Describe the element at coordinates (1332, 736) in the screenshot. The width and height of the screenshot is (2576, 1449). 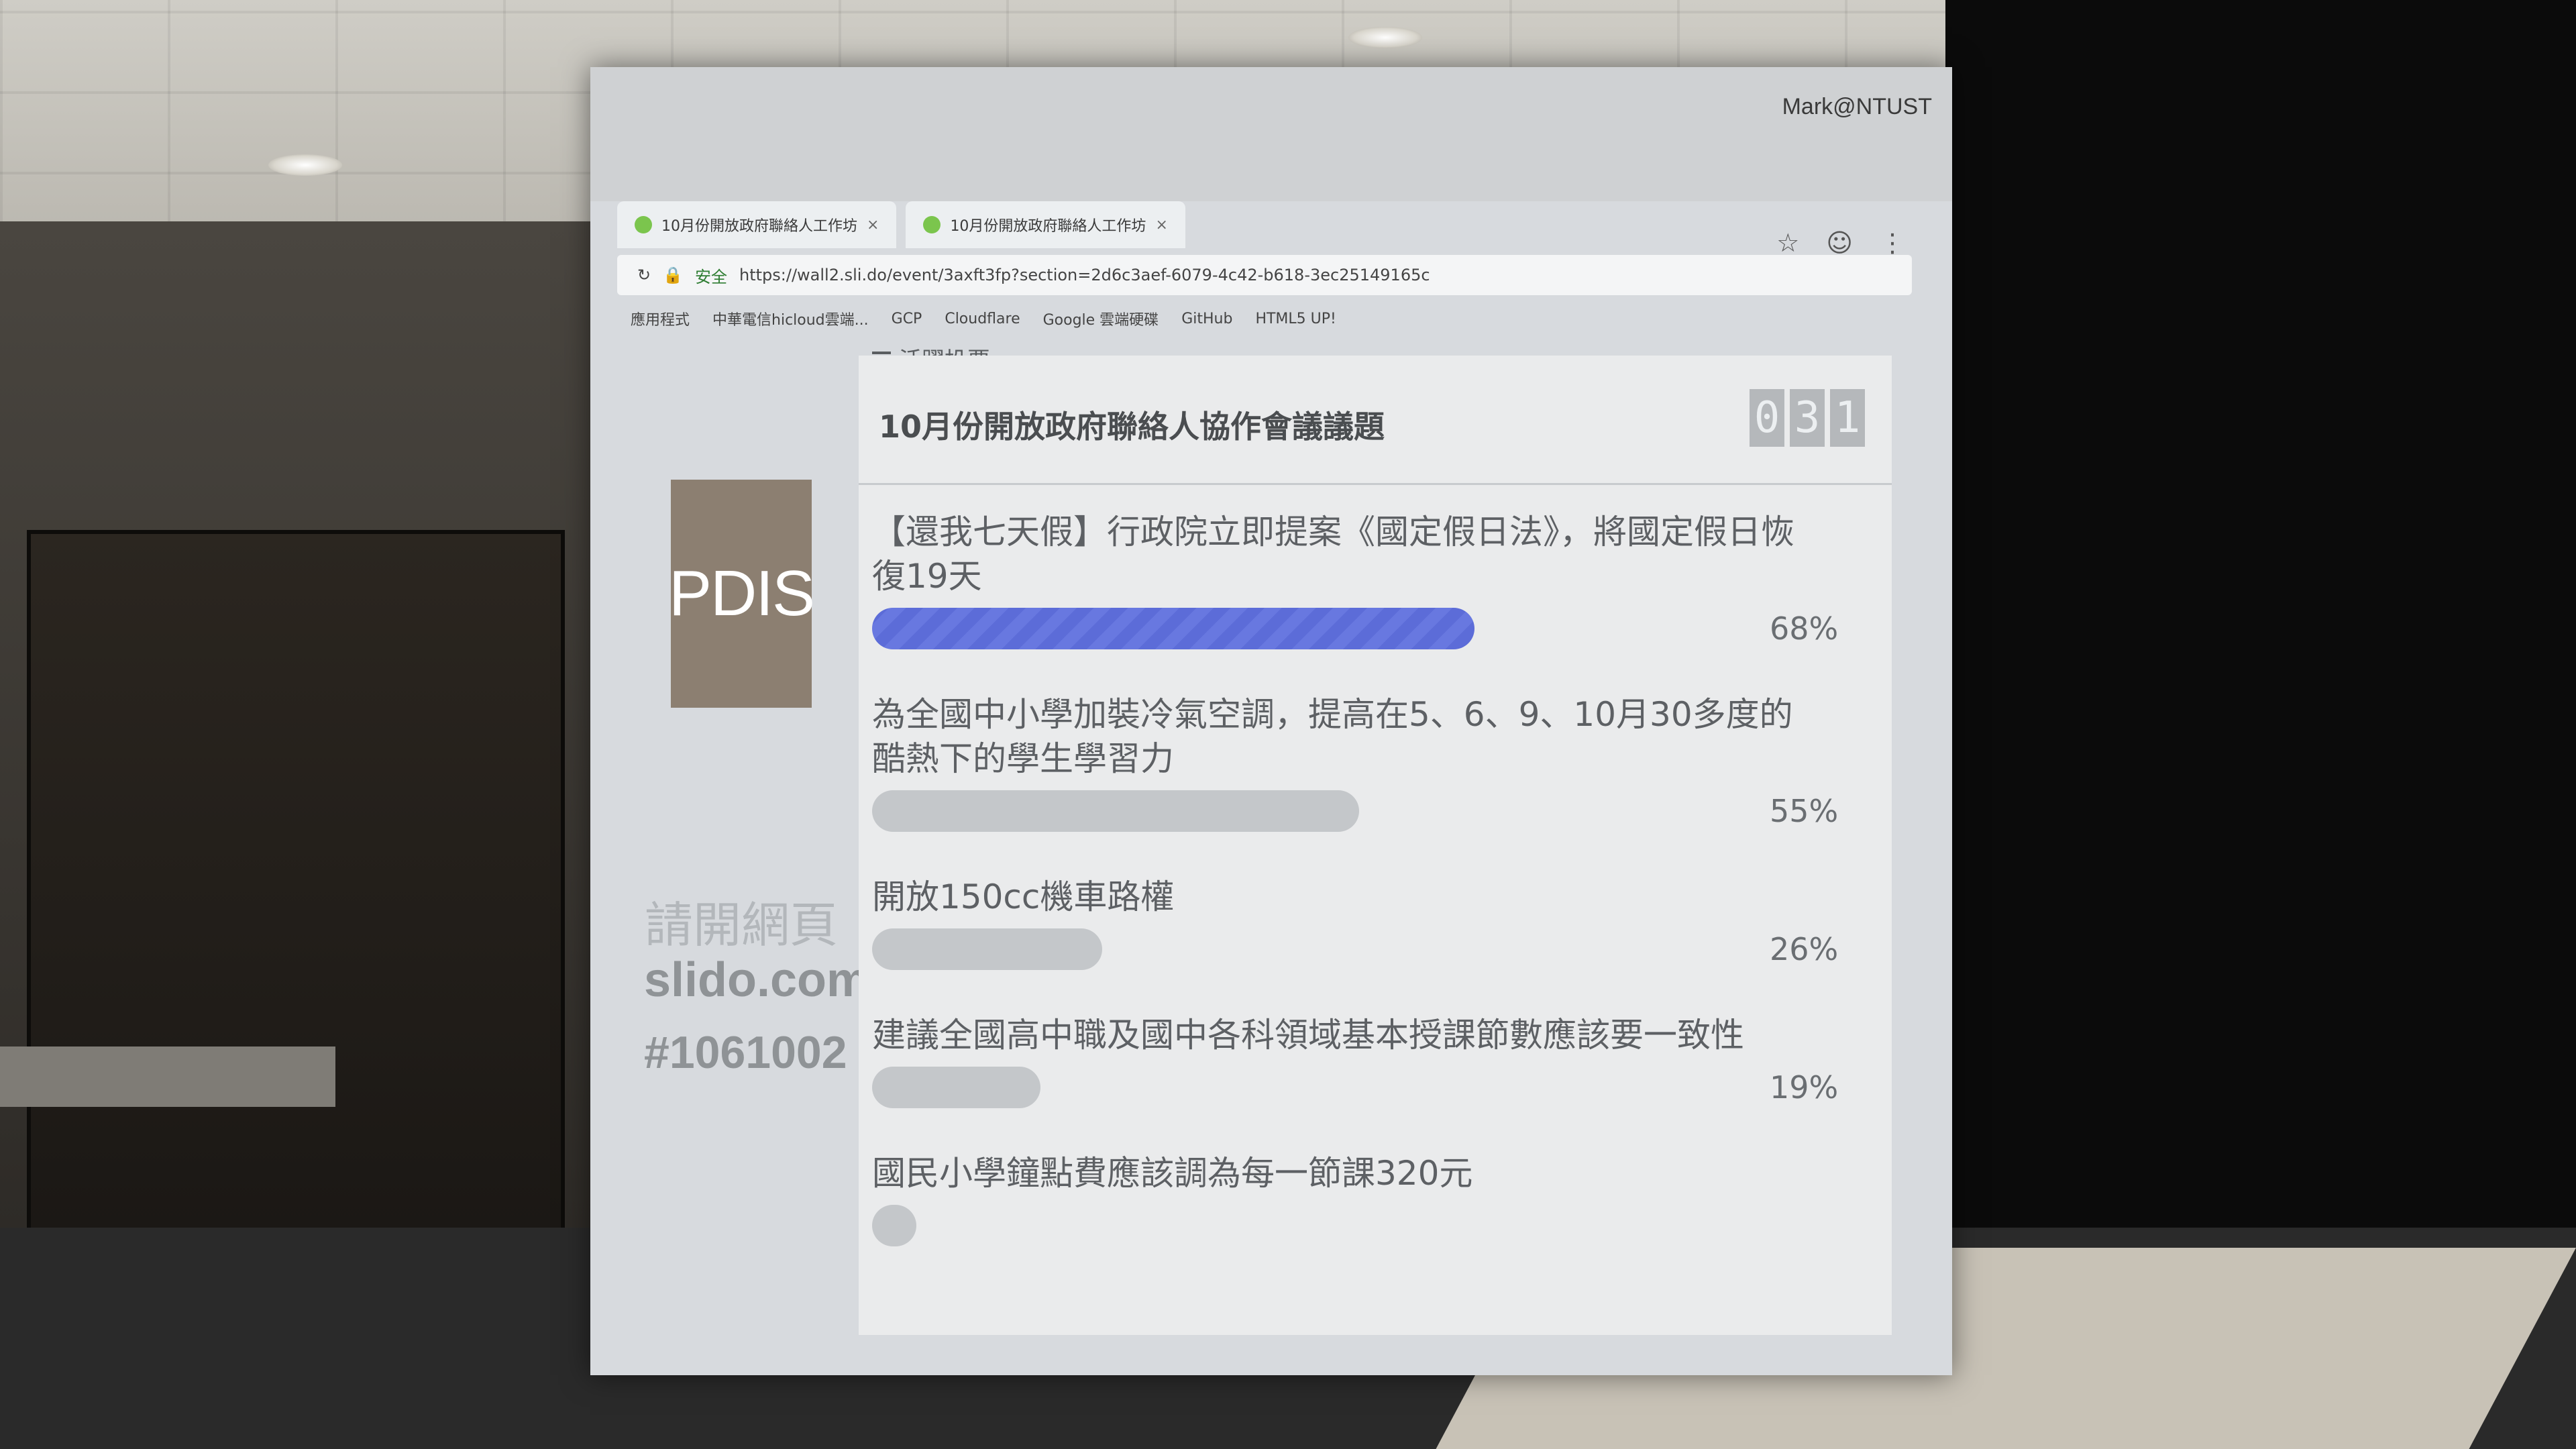
I see `option-label: 為全國中小學加裝冷氣空調，提高在5、6、9、10月30多度的酷熱下的學生學習力` at that location.